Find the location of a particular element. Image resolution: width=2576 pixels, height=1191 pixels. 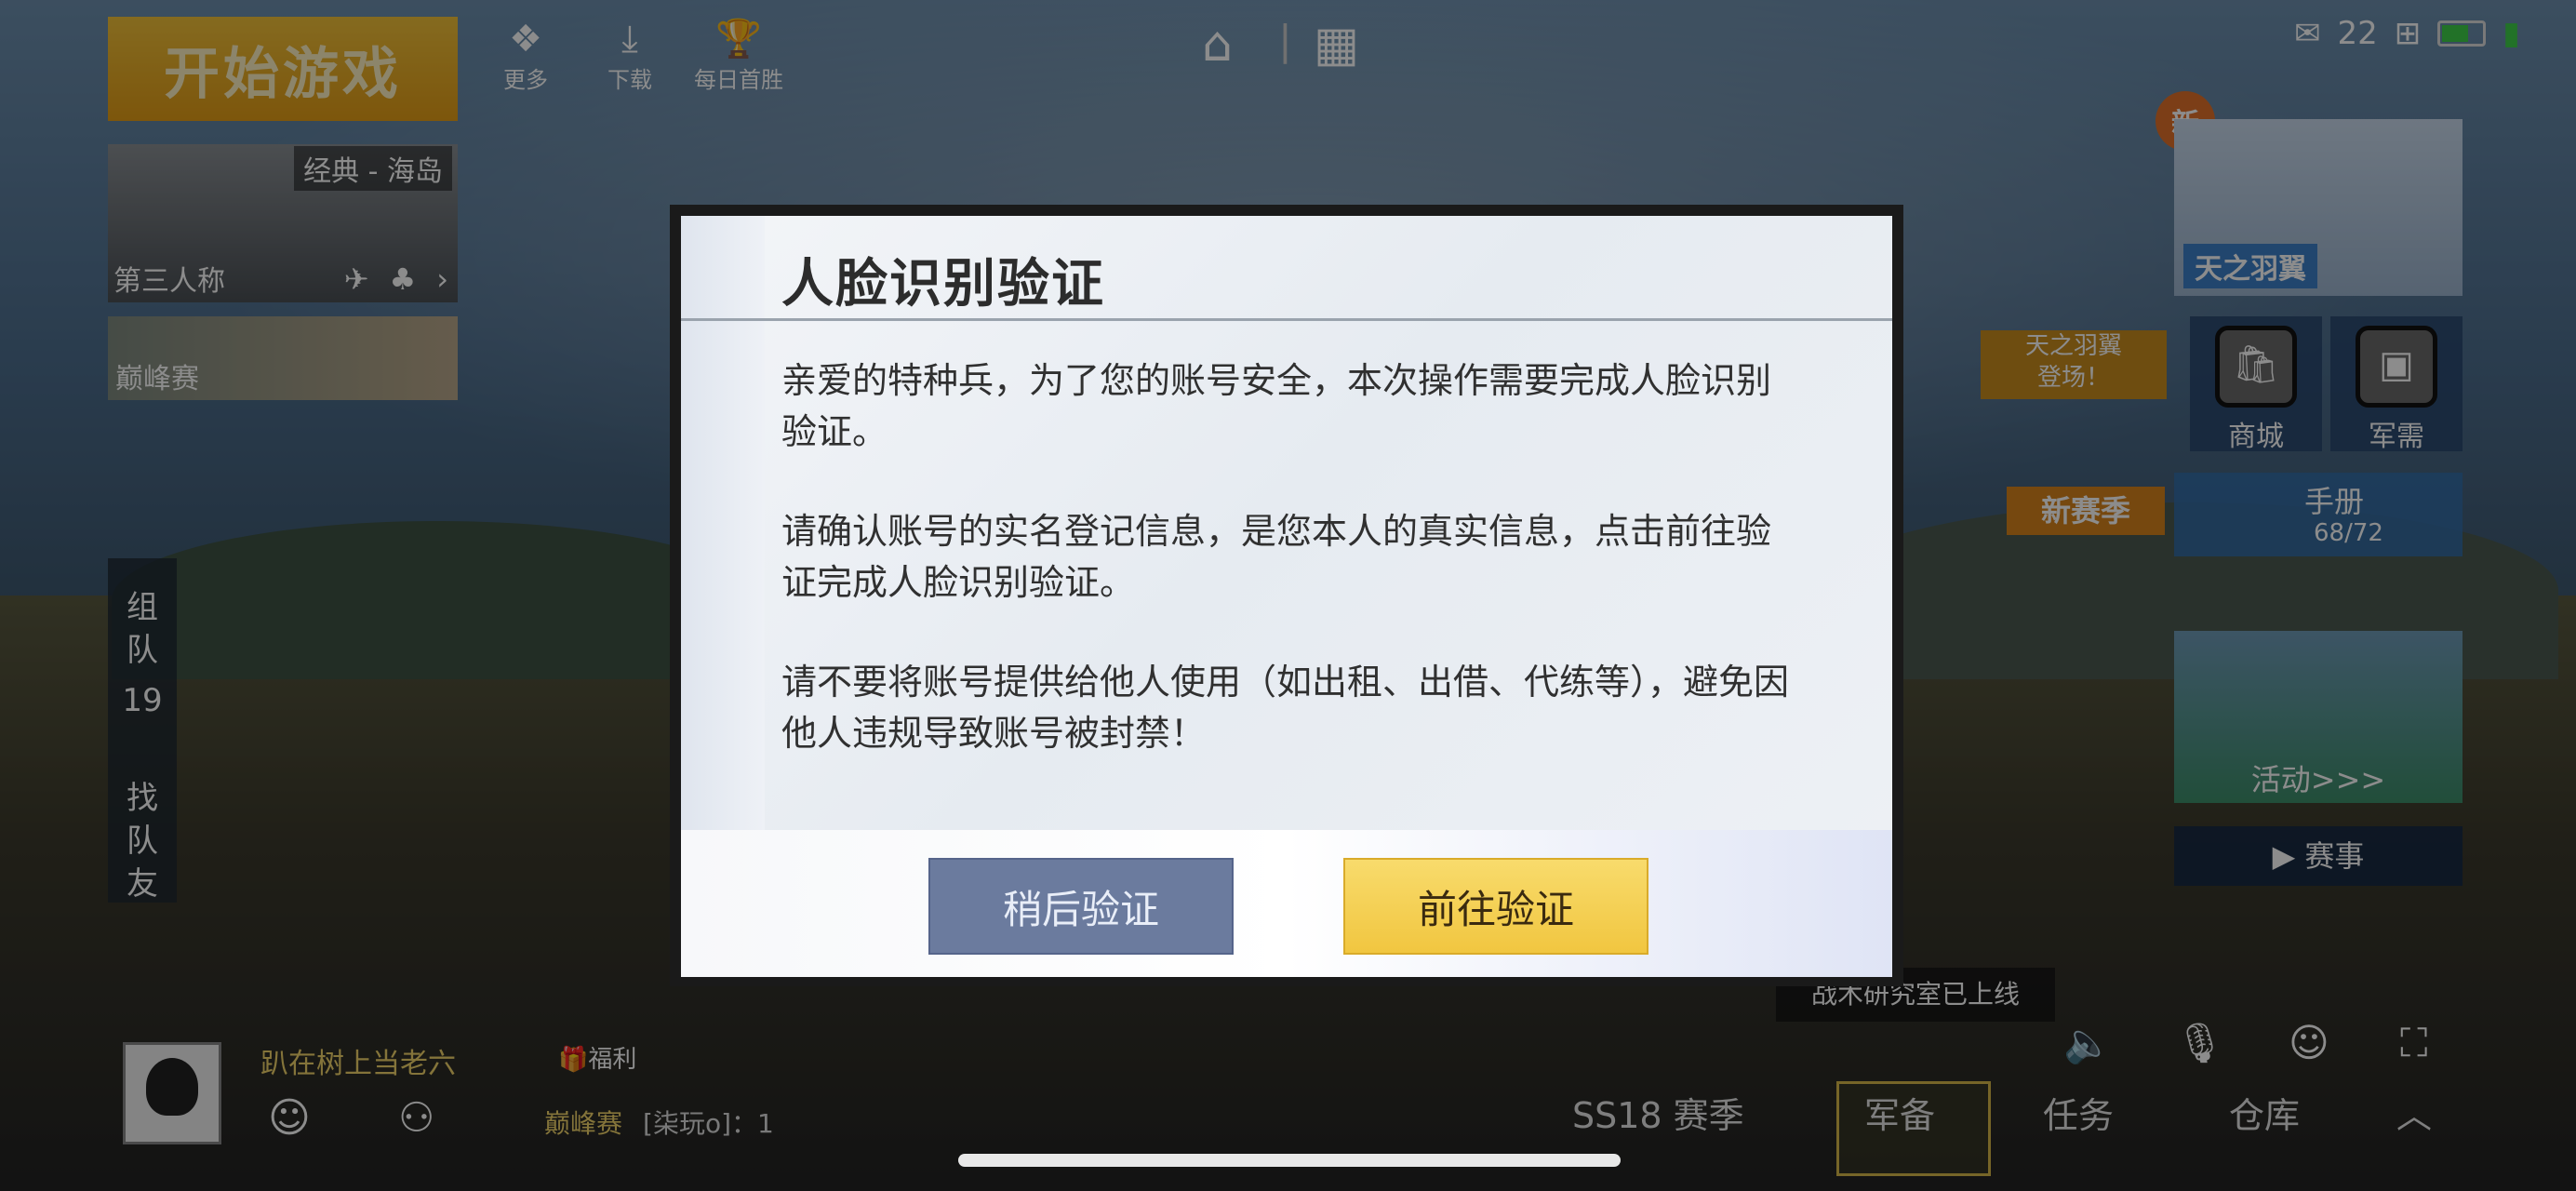

home-indicator is located at coordinates (1289, 1160).